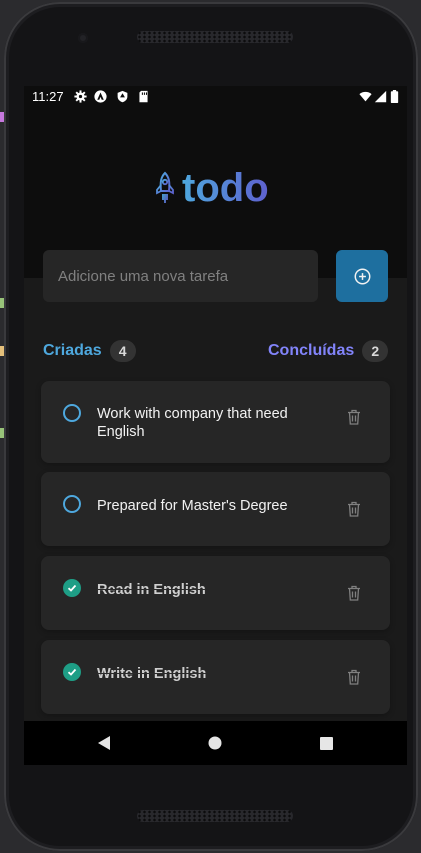 Image resolution: width=421 pixels, height=853 pixels. Describe the element at coordinates (80, 96) in the screenshot. I see `settings-icon` at that location.